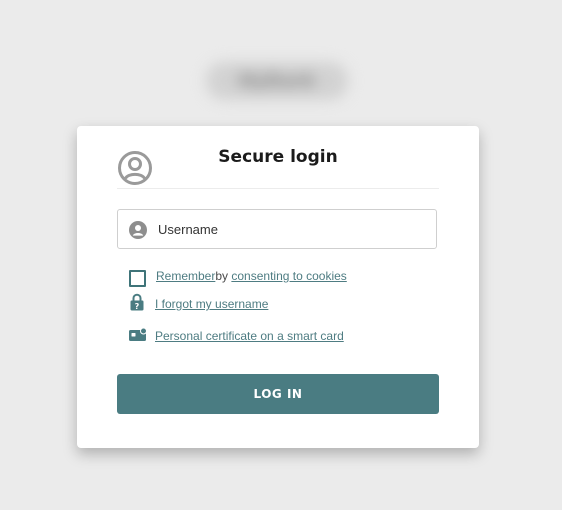 The height and width of the screenshot is (510, 562). Describe the element at coordinates (223, 276) in the screenshot. I see `remember-middle-text: by` at that location.